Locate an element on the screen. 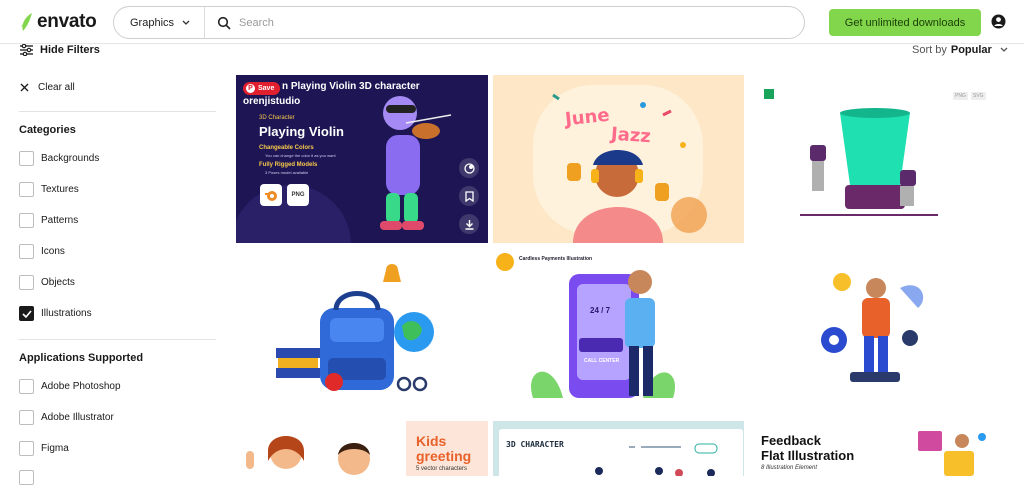  close-icon is located at coordinates (24, 87).